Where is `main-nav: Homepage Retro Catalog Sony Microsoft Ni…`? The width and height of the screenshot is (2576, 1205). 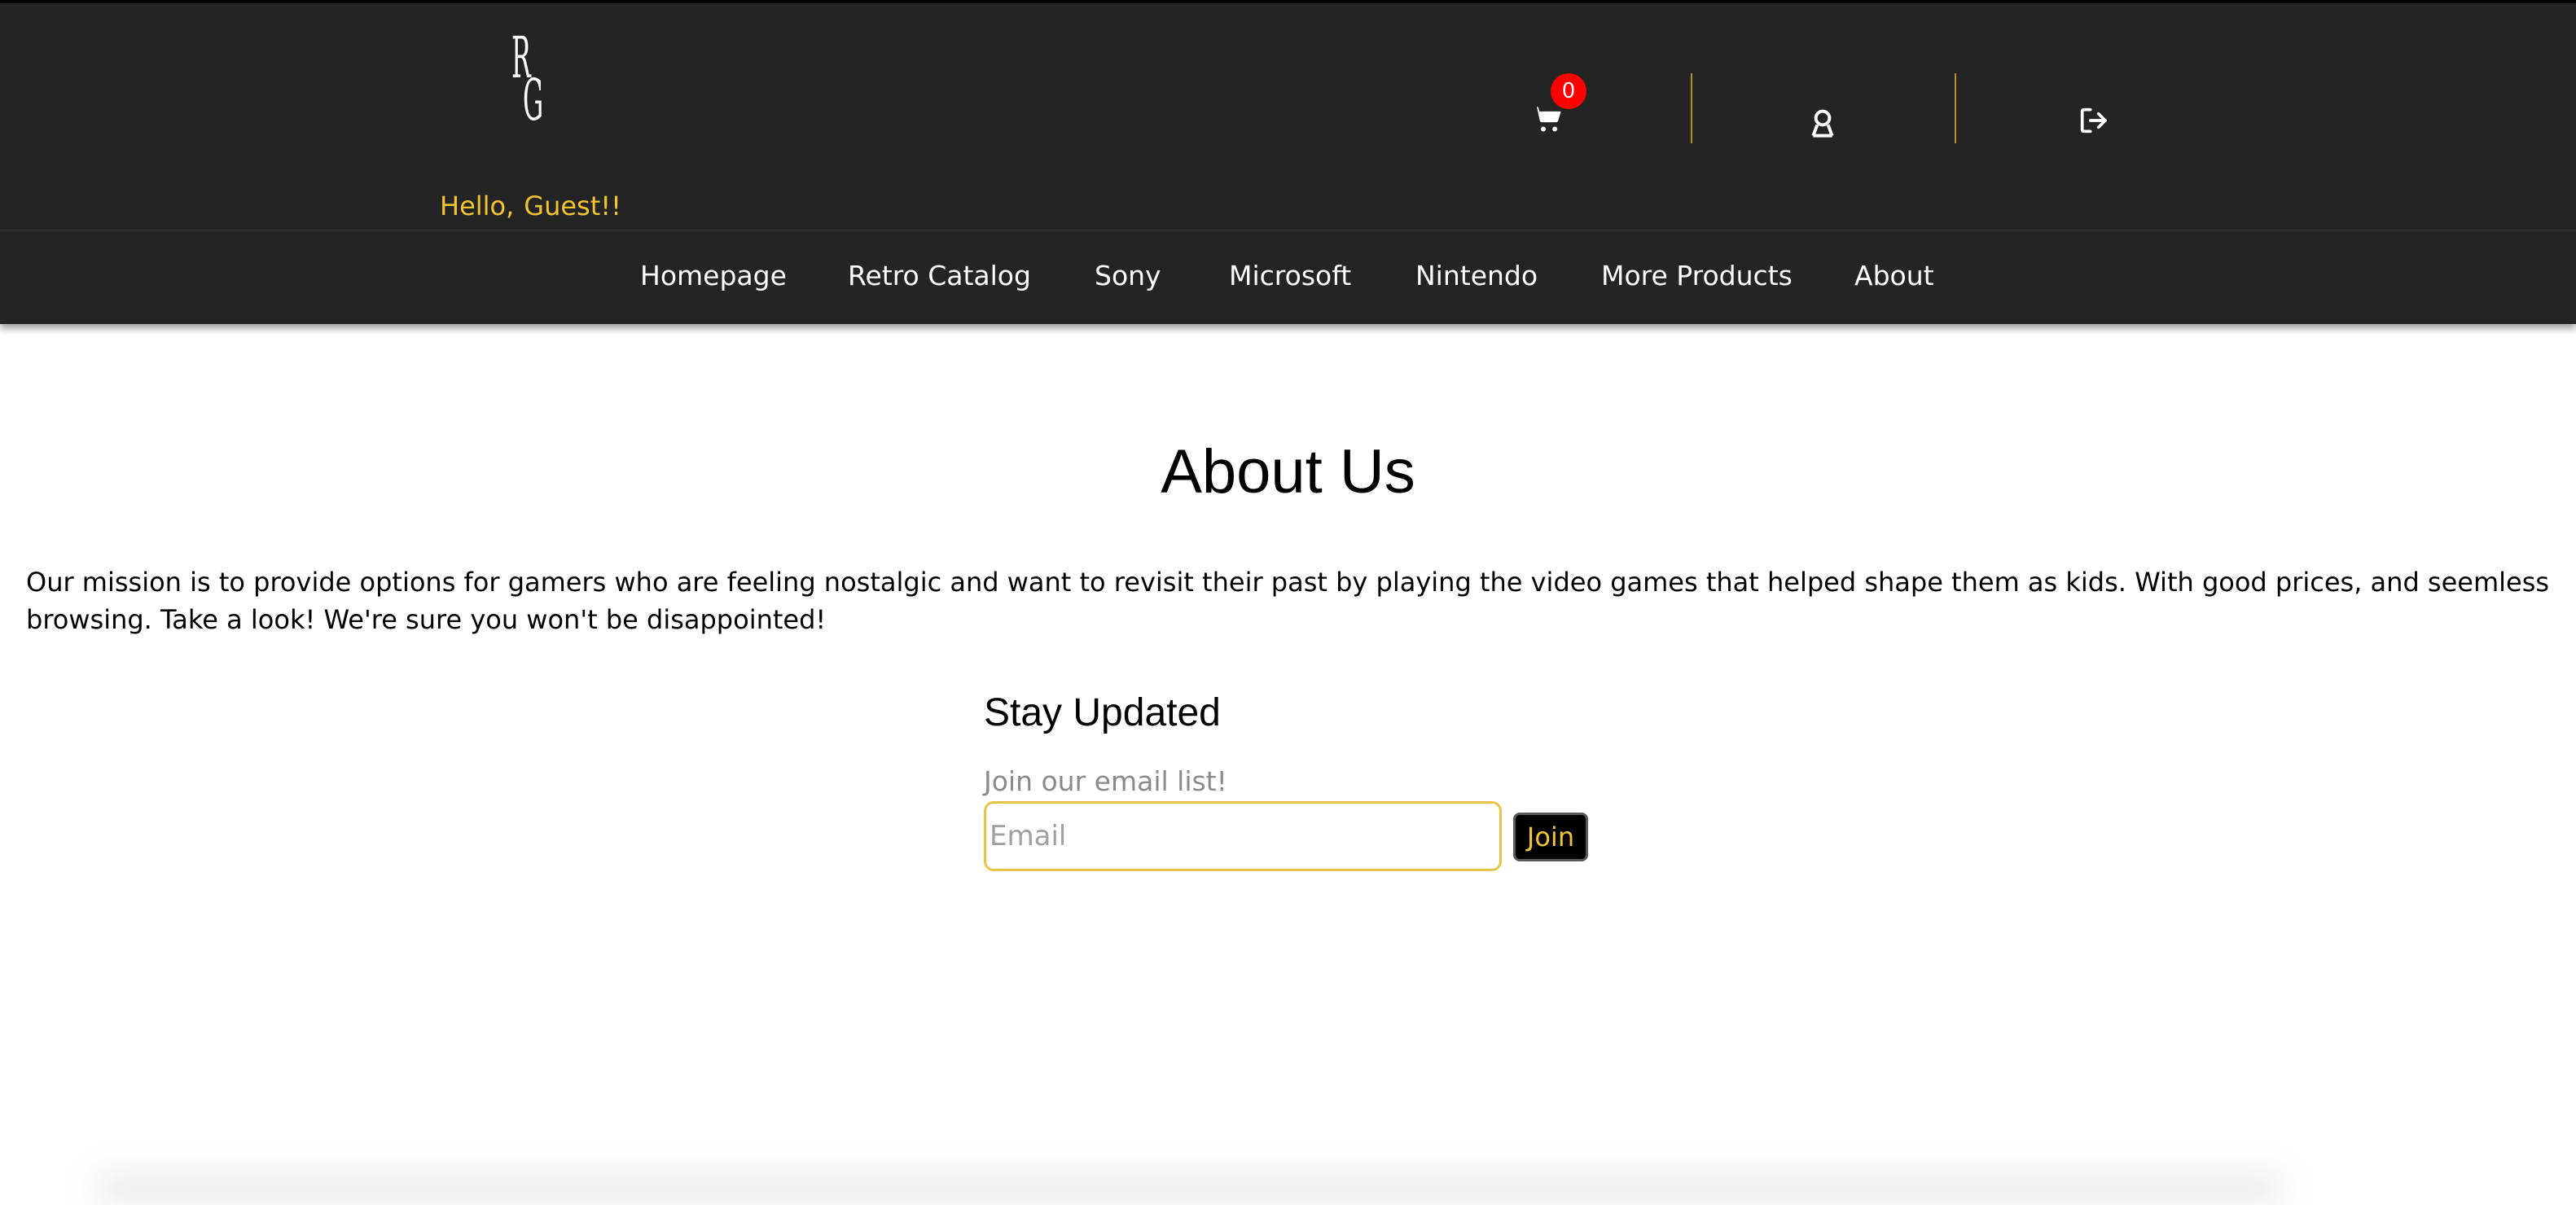
main-nav: Homepage Retro Catalog Sony Microsoft Ni… is located at coordinates (1288, 277).